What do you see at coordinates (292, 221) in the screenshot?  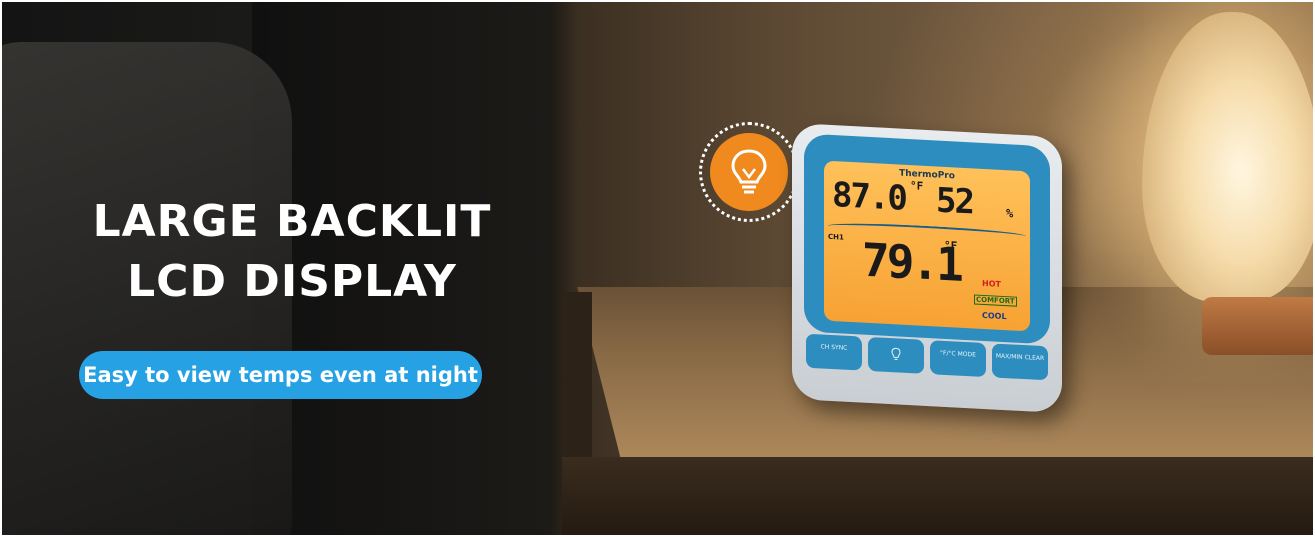 I see `headline-line-1: LARGE BACKLIT` at bounding box center [292, 221].